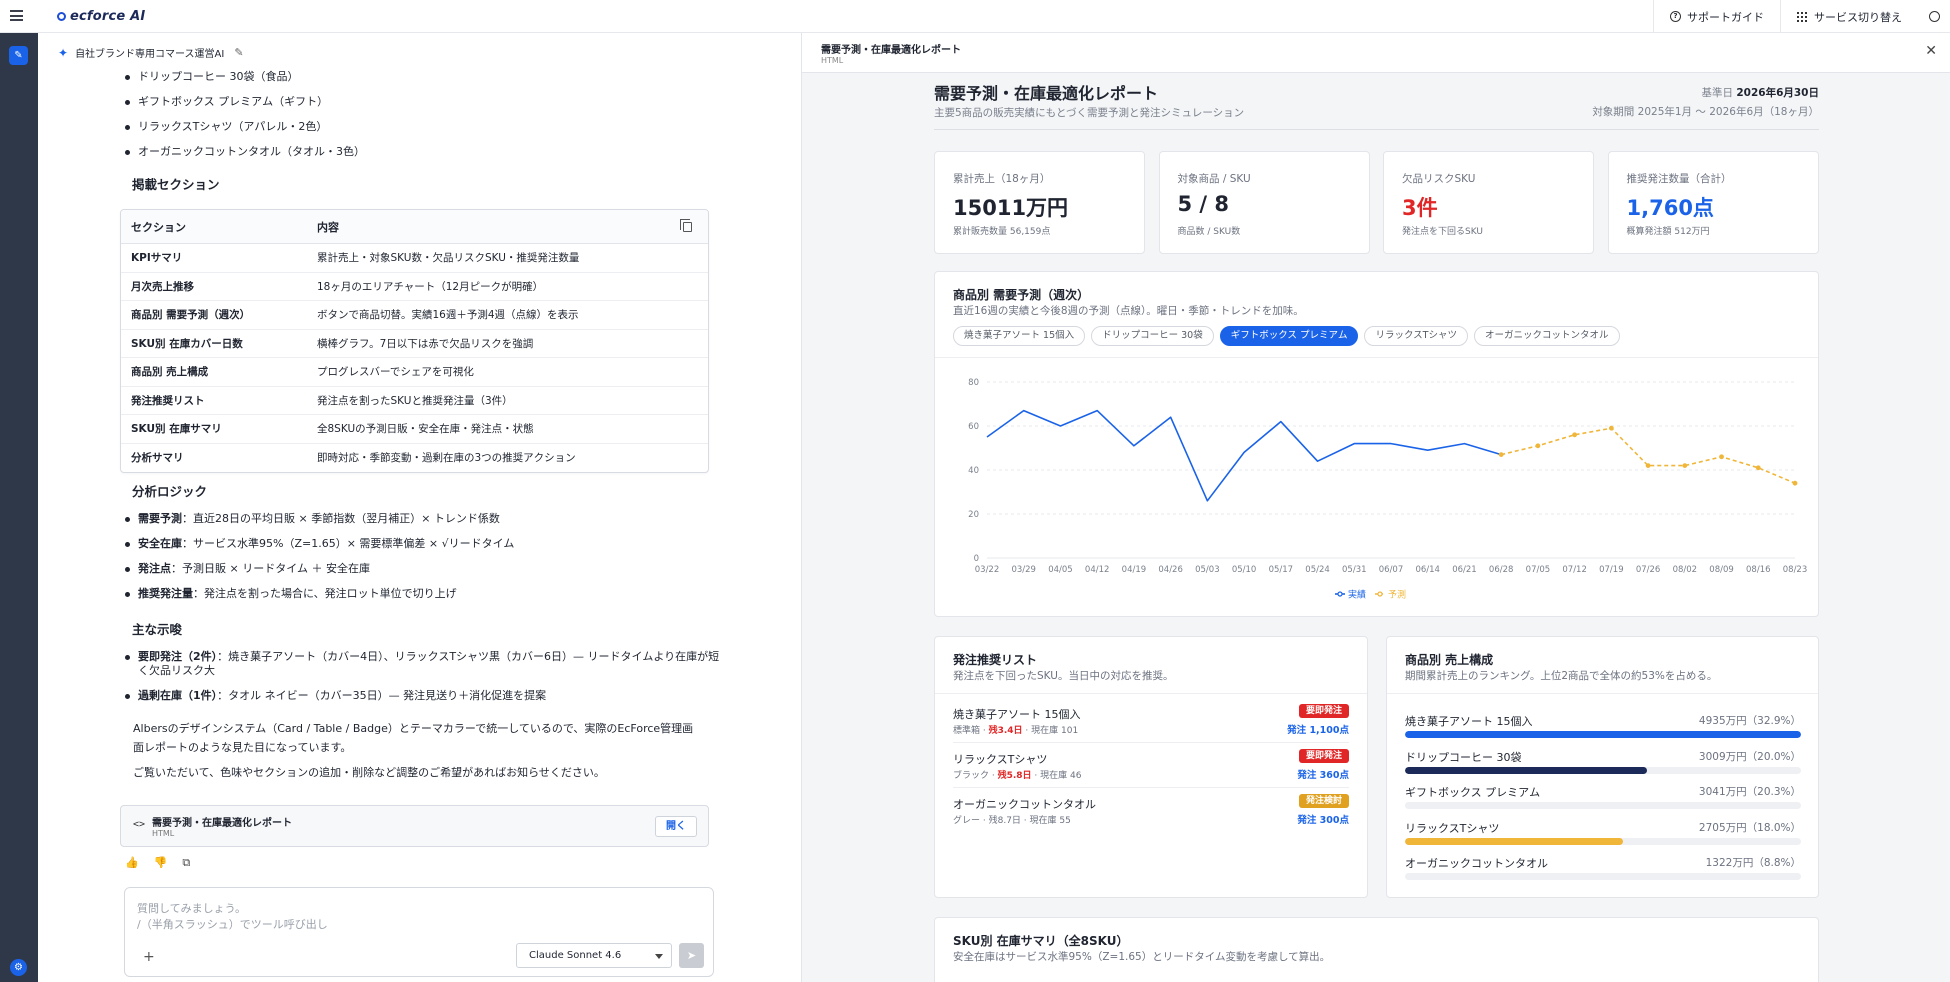 This screenshot has height=982, width=1950. Describe the element at coordinates (1716, 16) in the screenshot. I see `support-guide-button: ? サポートガイド` at that location.